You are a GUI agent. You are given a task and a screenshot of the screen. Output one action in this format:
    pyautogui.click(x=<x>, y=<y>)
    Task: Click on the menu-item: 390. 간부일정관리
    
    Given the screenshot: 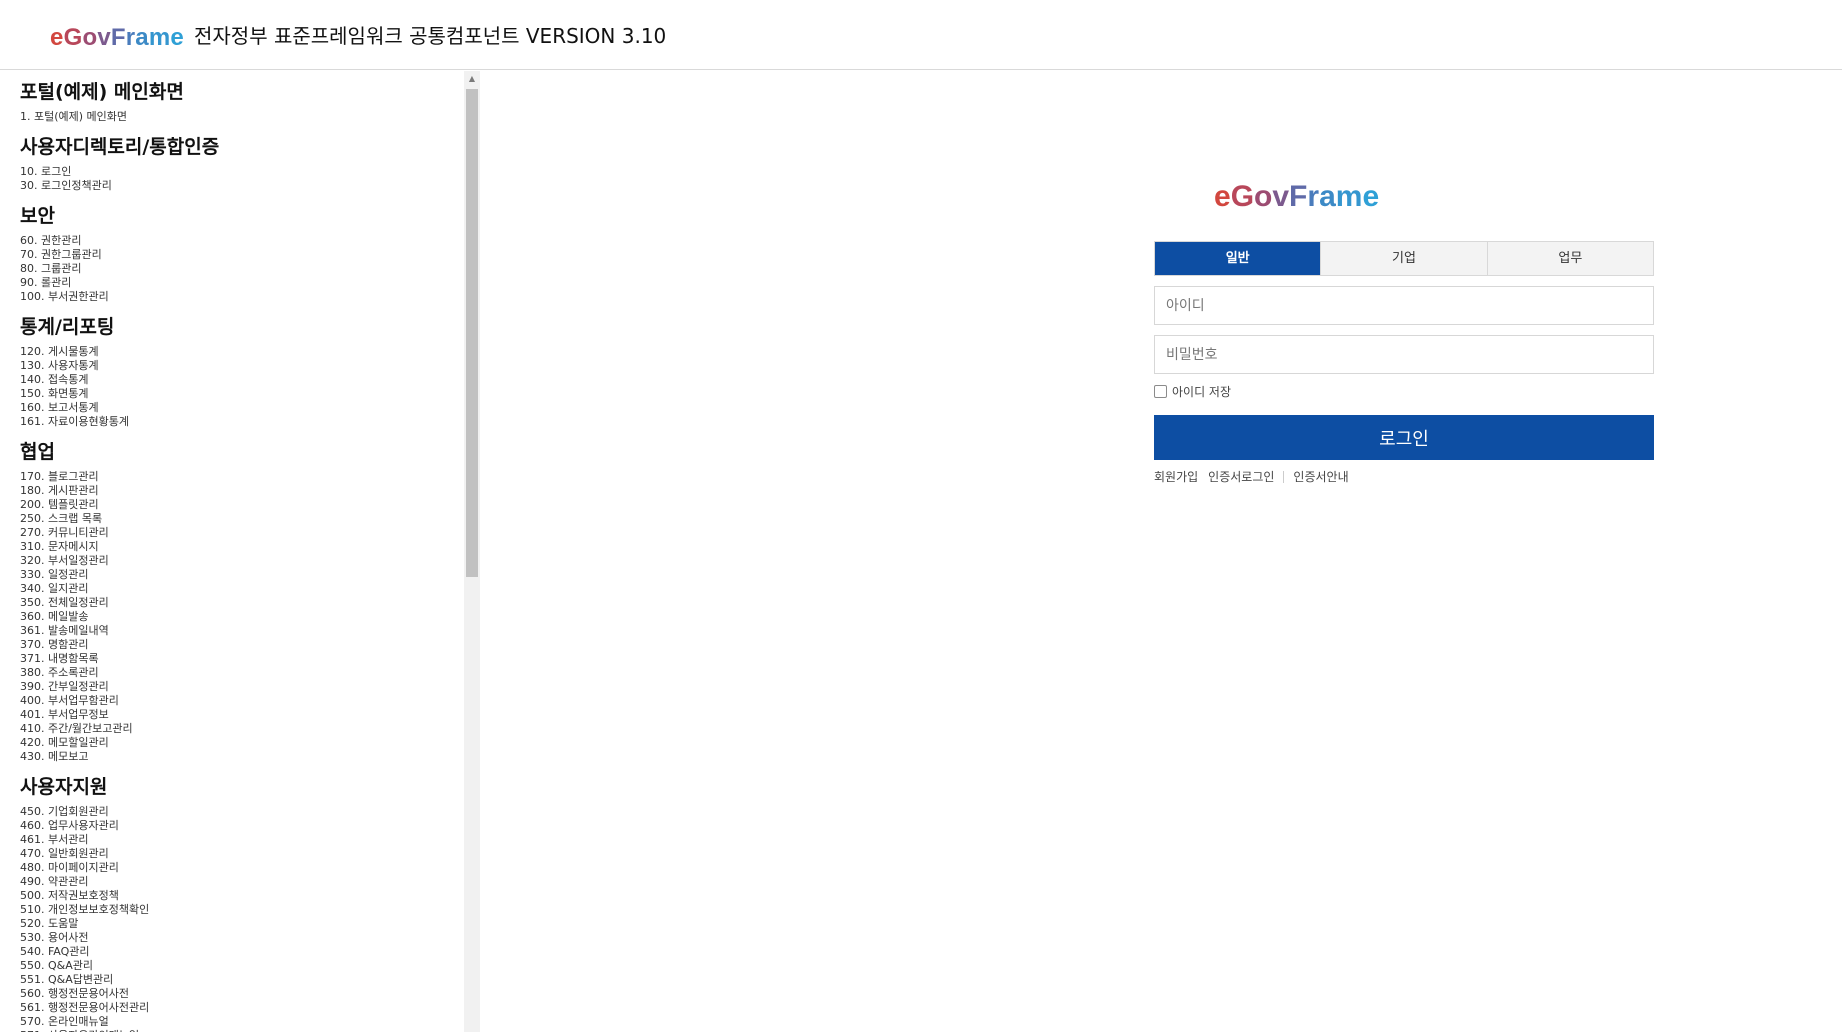 What is the action you would take?
    pyautogui.click(x=240, y=687)
    